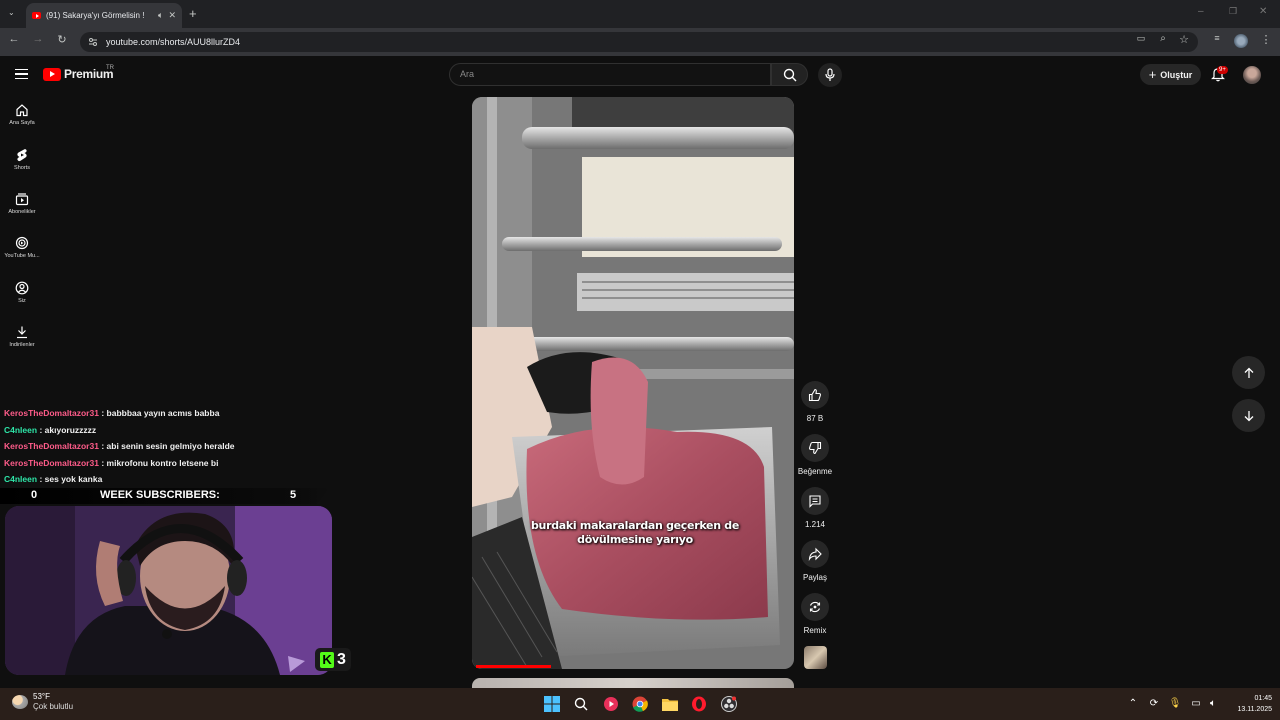 Image resolution: width=1280 pixels, height=720 pixels. What do you see at coordinates (610, 74) in the screenshot?
I see `search-input: Ara` at bounding box center [610, 74].